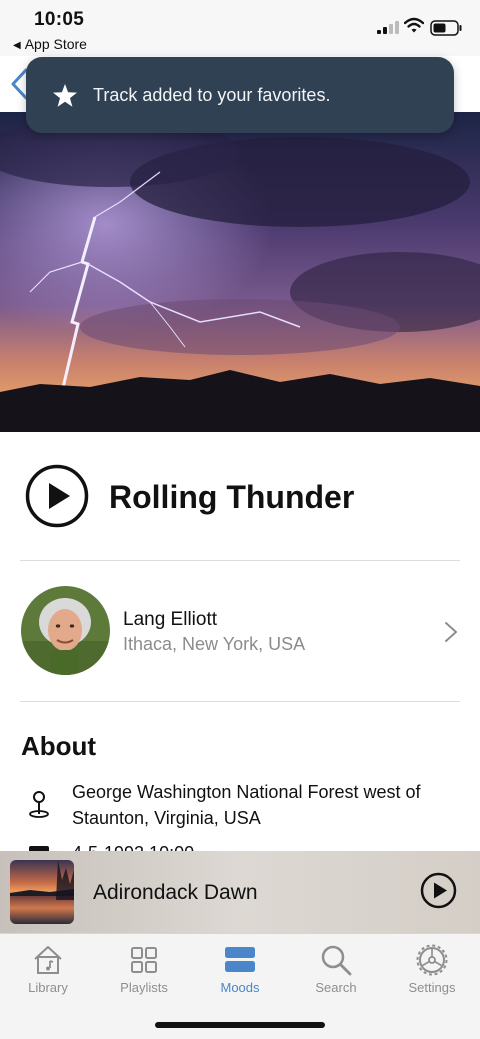  Describe the element at coordinates (240, 987) in the screenshot. I see `tab-label: Moods` at that location.